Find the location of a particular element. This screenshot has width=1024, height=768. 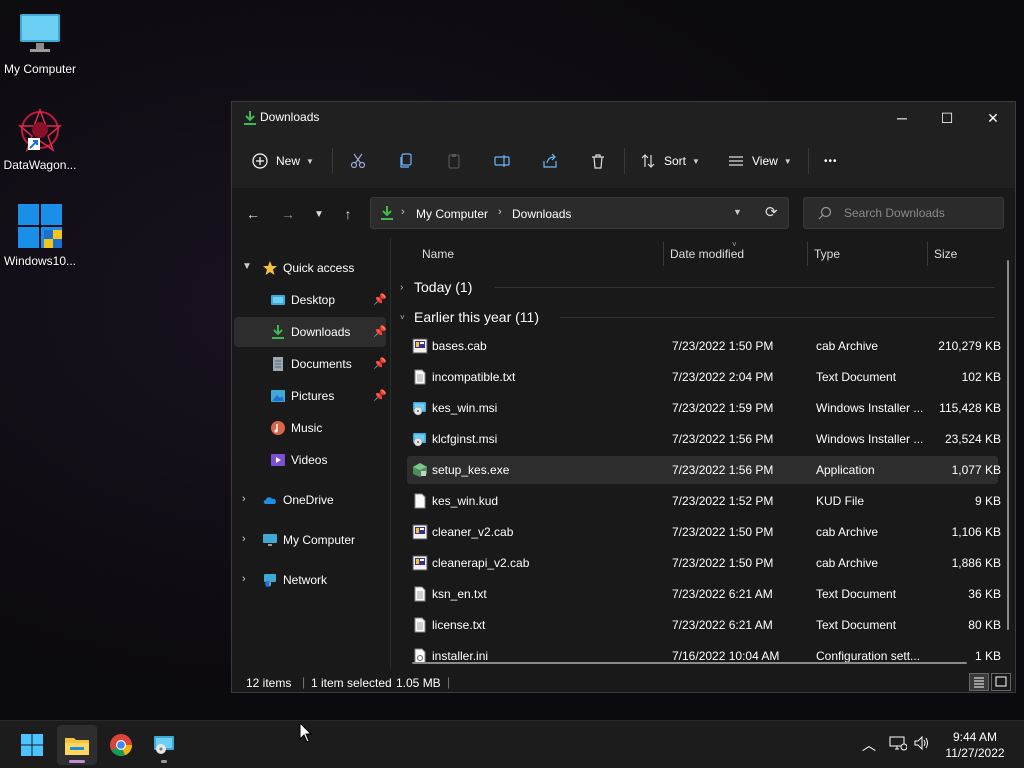

forward-button: → is located at coordinates (288, 214).